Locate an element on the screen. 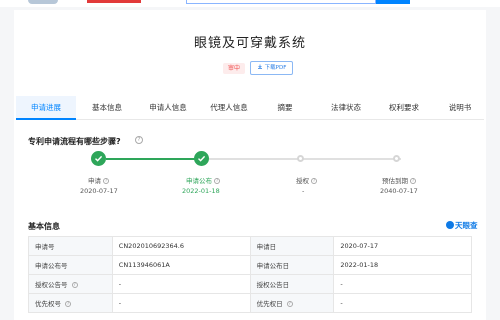 The image size is (500, 320). field-label: 申请号 is located at coordinates (70, 246).